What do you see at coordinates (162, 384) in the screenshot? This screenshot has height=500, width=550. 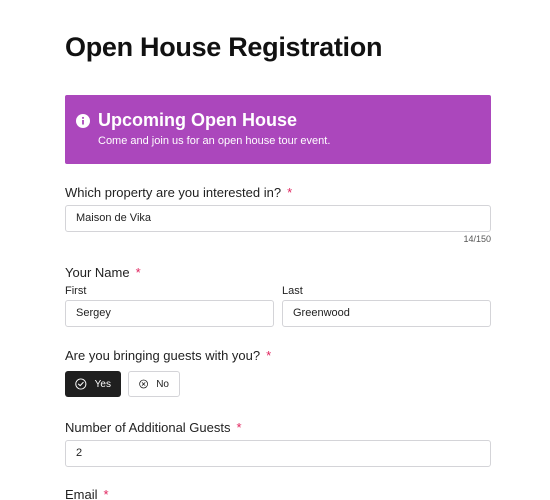 I see `no-label: No` at bounding box center [162, 384].